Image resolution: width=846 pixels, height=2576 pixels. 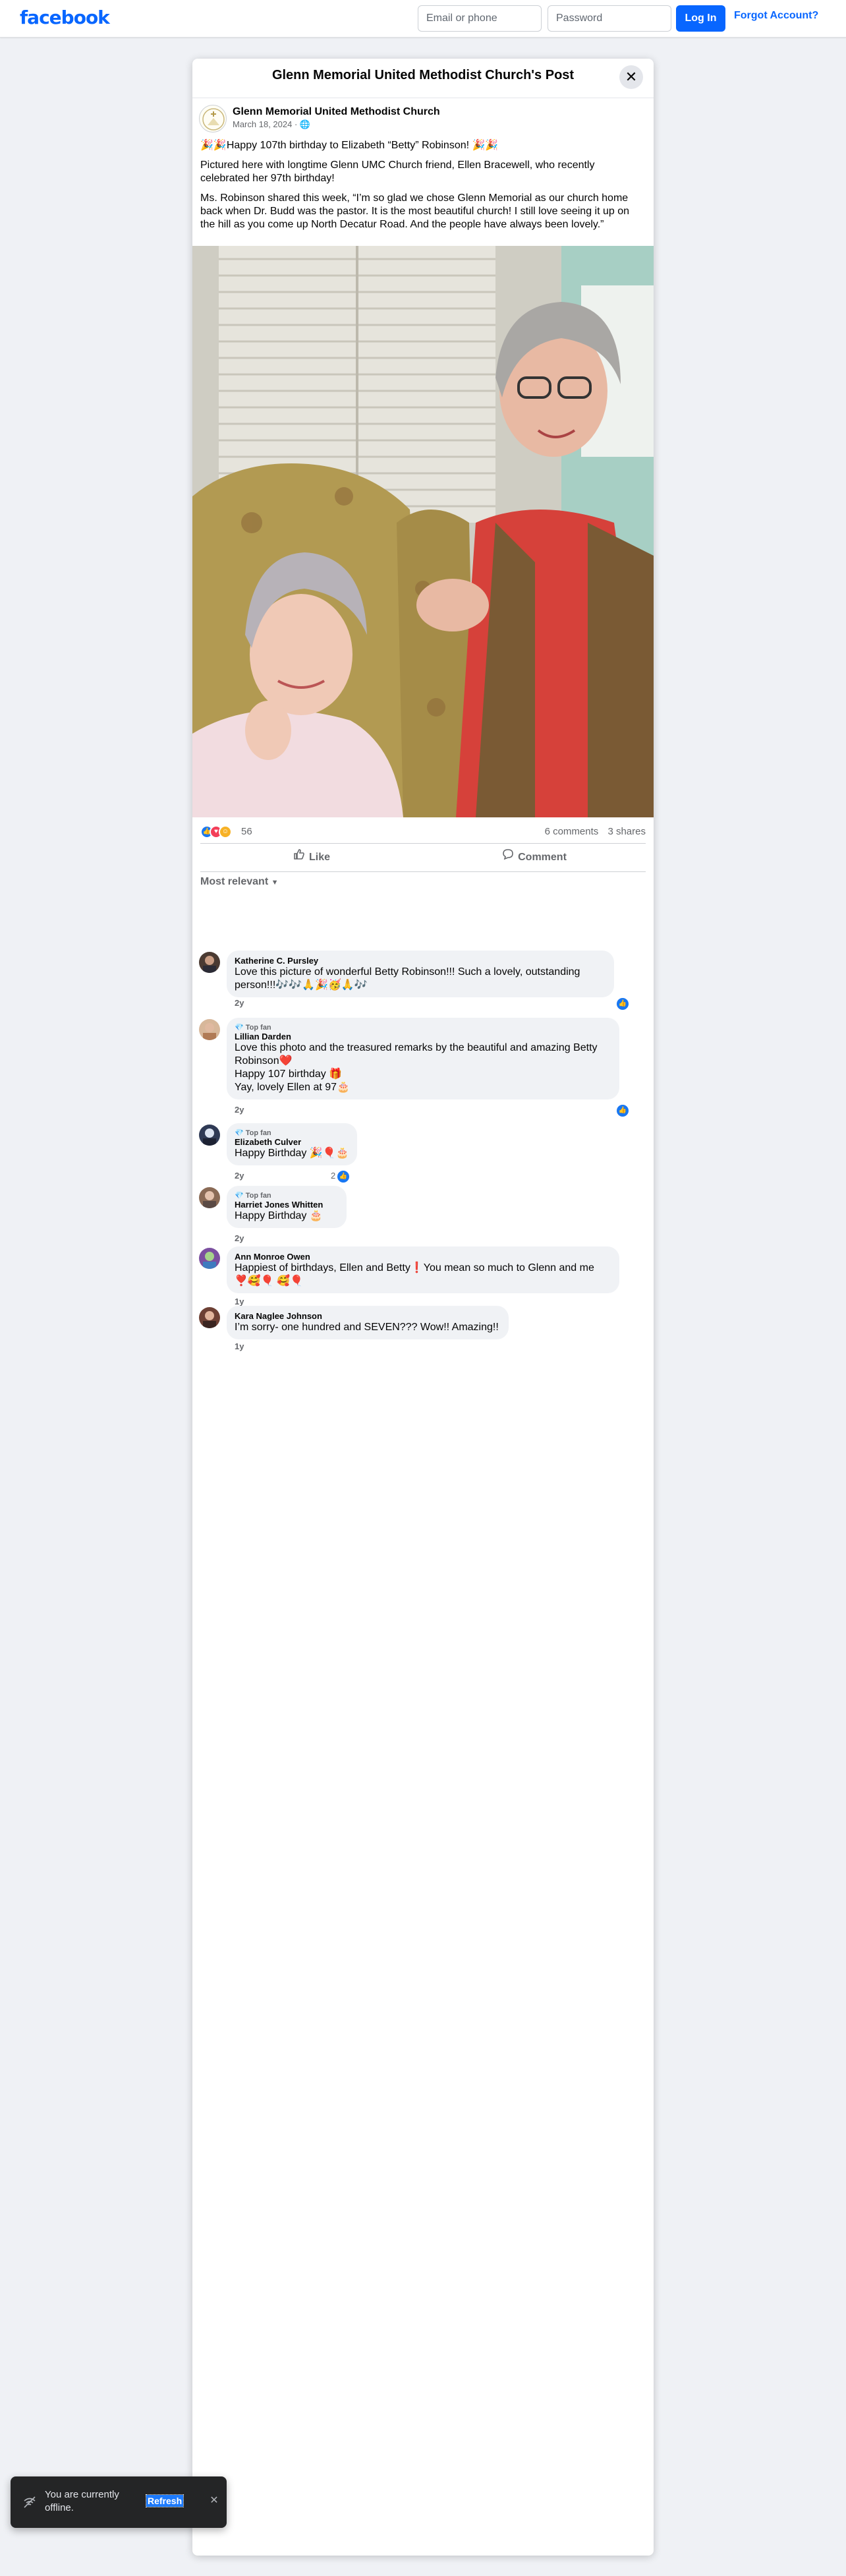 What do you see at coordinates (420, 961) in the screenshot?
I see `commenter-name: Katherine C. Pursley` at bounding box center [420, 961].